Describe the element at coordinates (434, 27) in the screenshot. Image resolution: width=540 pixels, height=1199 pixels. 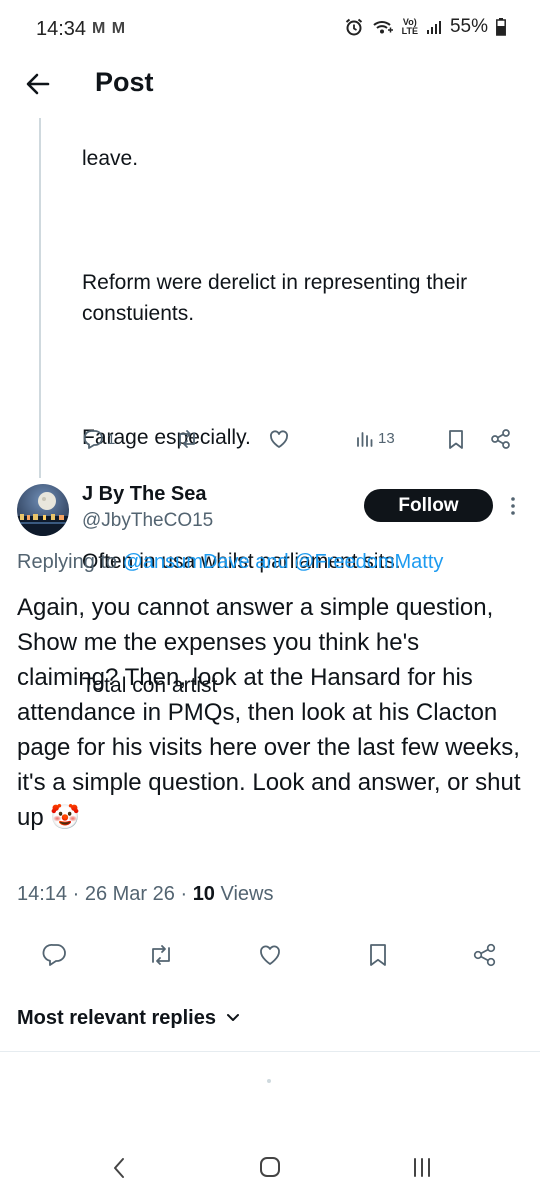
I see `signal-icon` at that location.